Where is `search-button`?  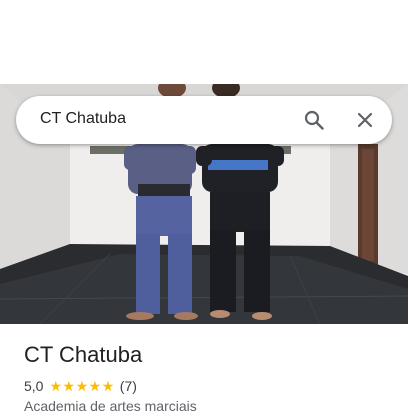
search-button is located at coordinates (314, 120).